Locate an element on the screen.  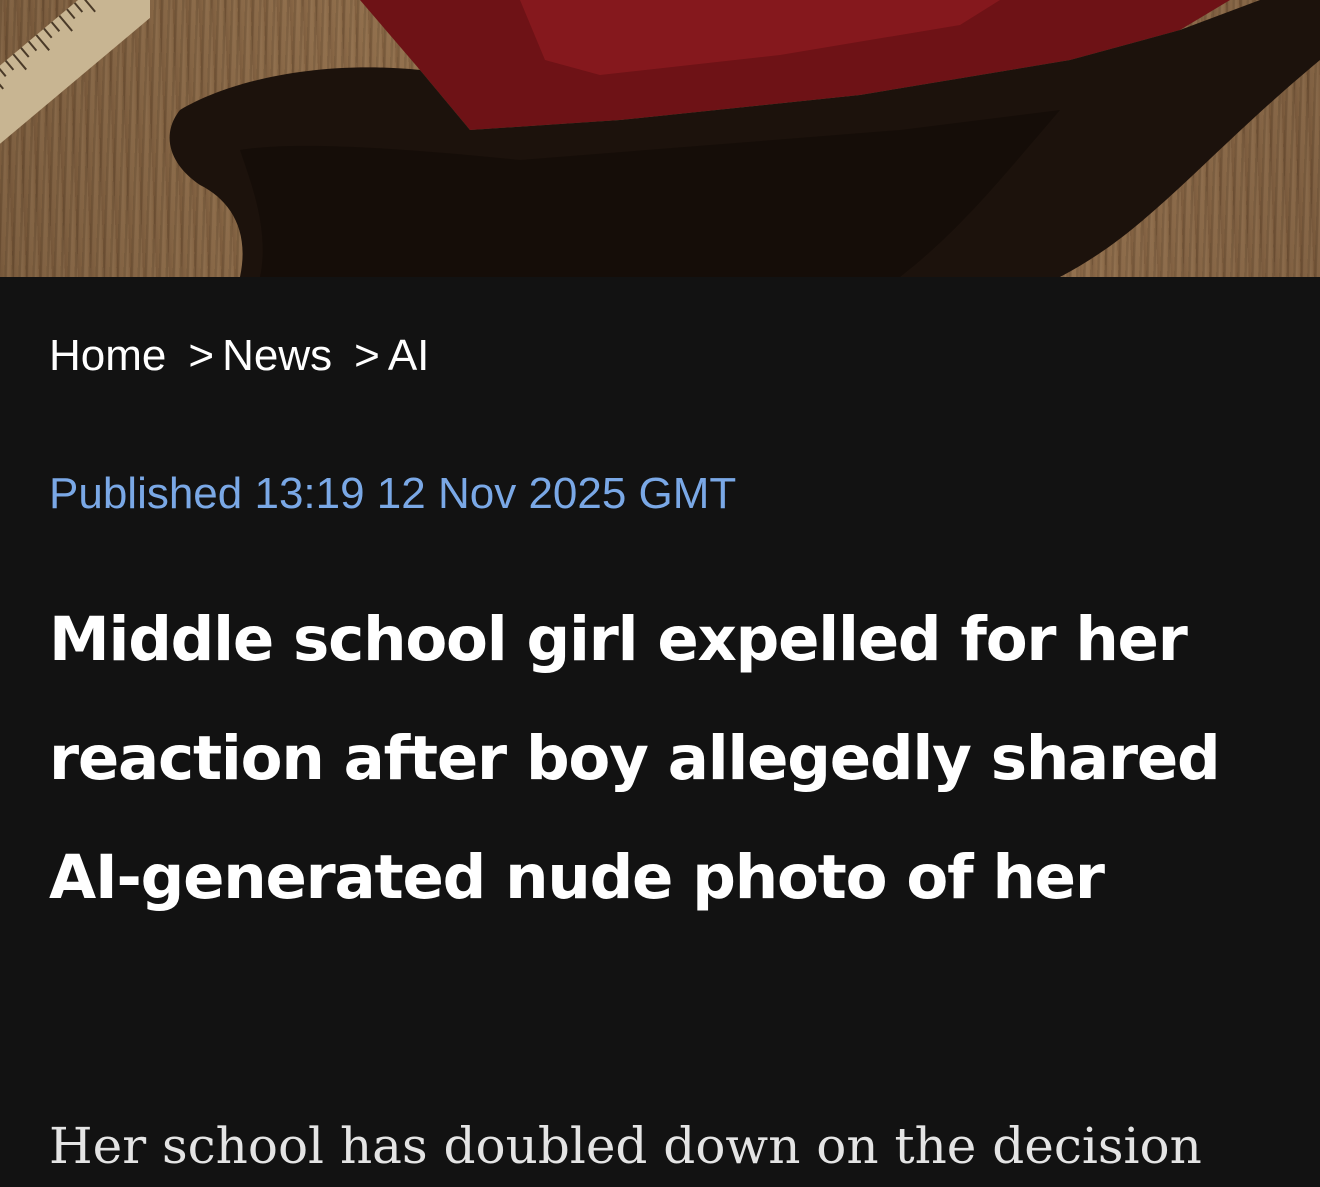
breadcrumb: Home > News > AI is located at coordinates (239, 356).